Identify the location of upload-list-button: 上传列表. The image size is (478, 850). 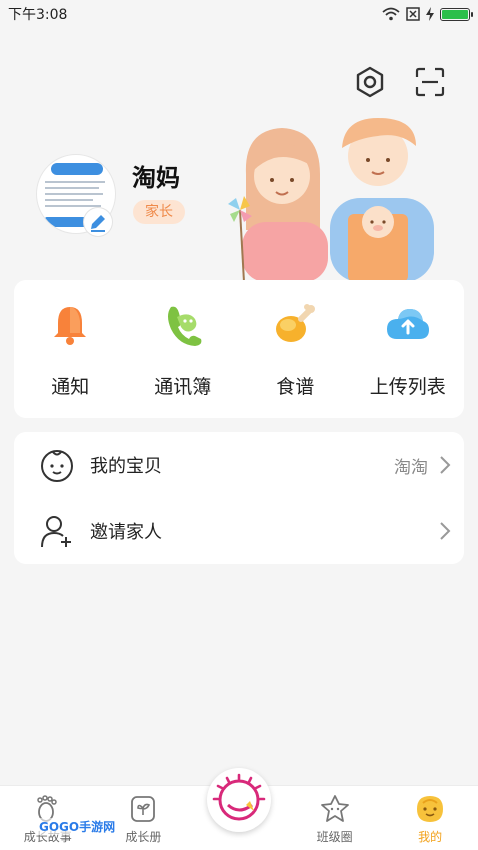
(408, 349).